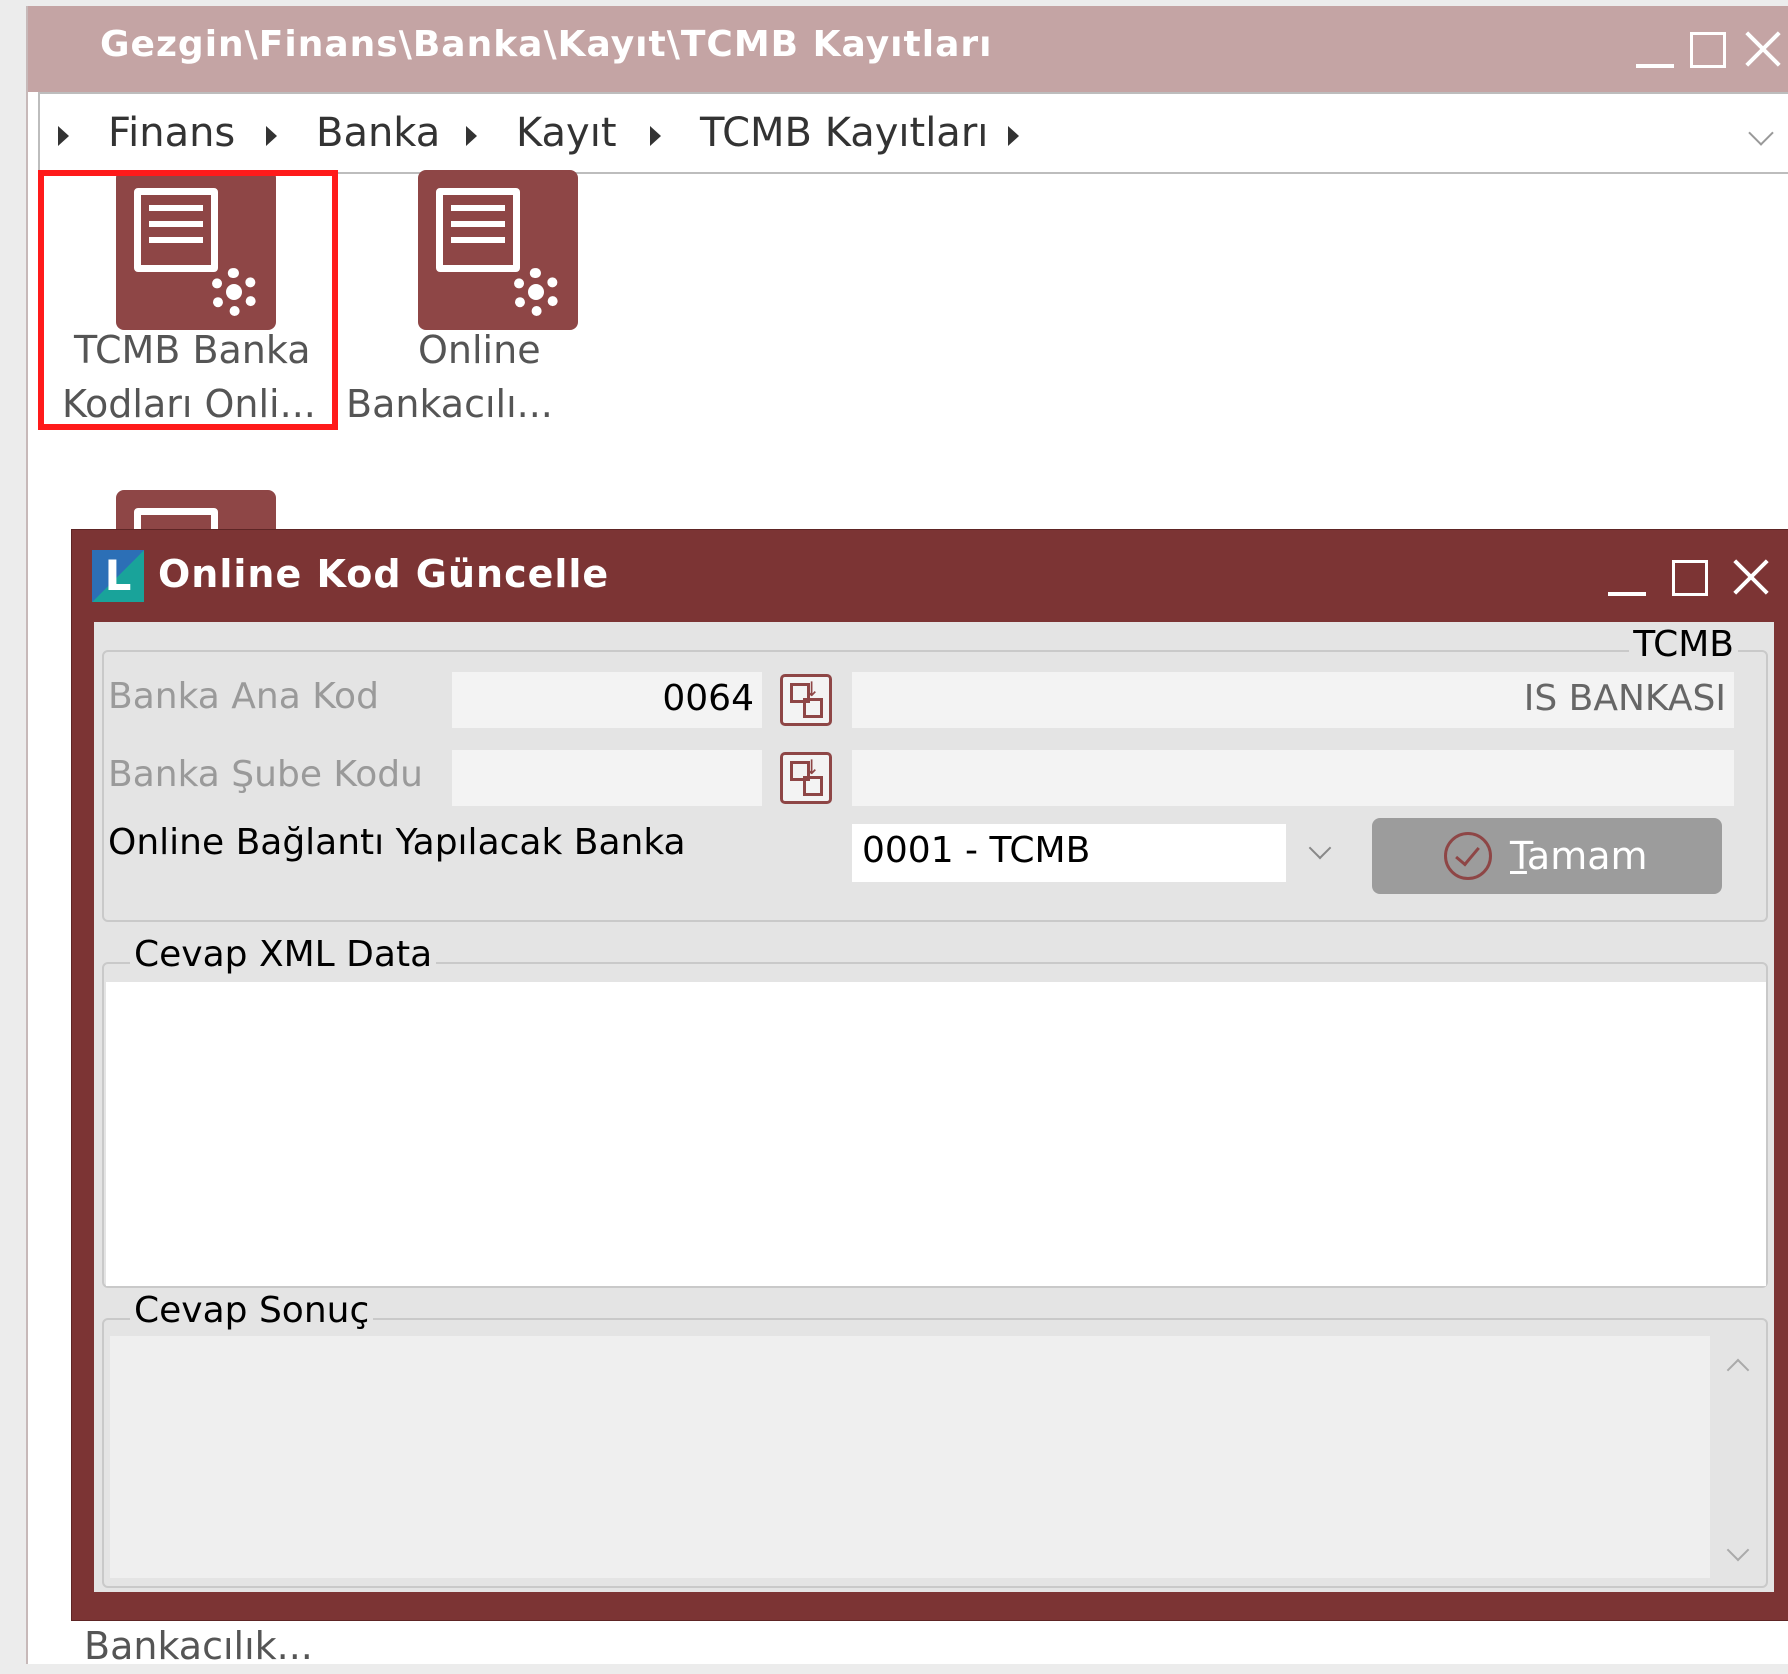 This screenshot has height=1674, width=1788. Describe the element at coordinates (1293, 778) in the screenshot. I see `bank-branch-code-description` at that location.